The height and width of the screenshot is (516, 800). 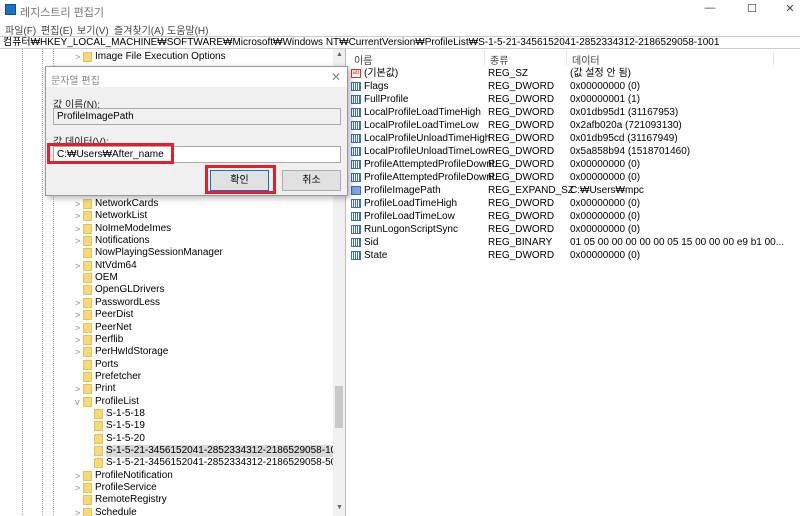 What do you see at coordinates (520, 242) in the screenshot?
I see `value-type: REG_BINARY` at bounding box center [520, 242].